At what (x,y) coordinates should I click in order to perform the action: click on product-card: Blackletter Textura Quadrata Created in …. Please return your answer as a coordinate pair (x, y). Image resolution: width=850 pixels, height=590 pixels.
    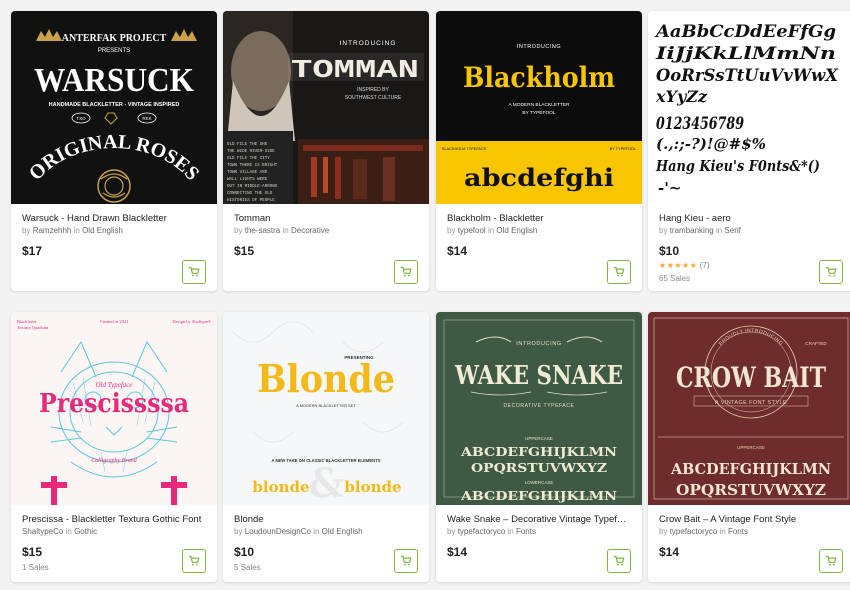
    Looking at the image, I should click on (114, 447).